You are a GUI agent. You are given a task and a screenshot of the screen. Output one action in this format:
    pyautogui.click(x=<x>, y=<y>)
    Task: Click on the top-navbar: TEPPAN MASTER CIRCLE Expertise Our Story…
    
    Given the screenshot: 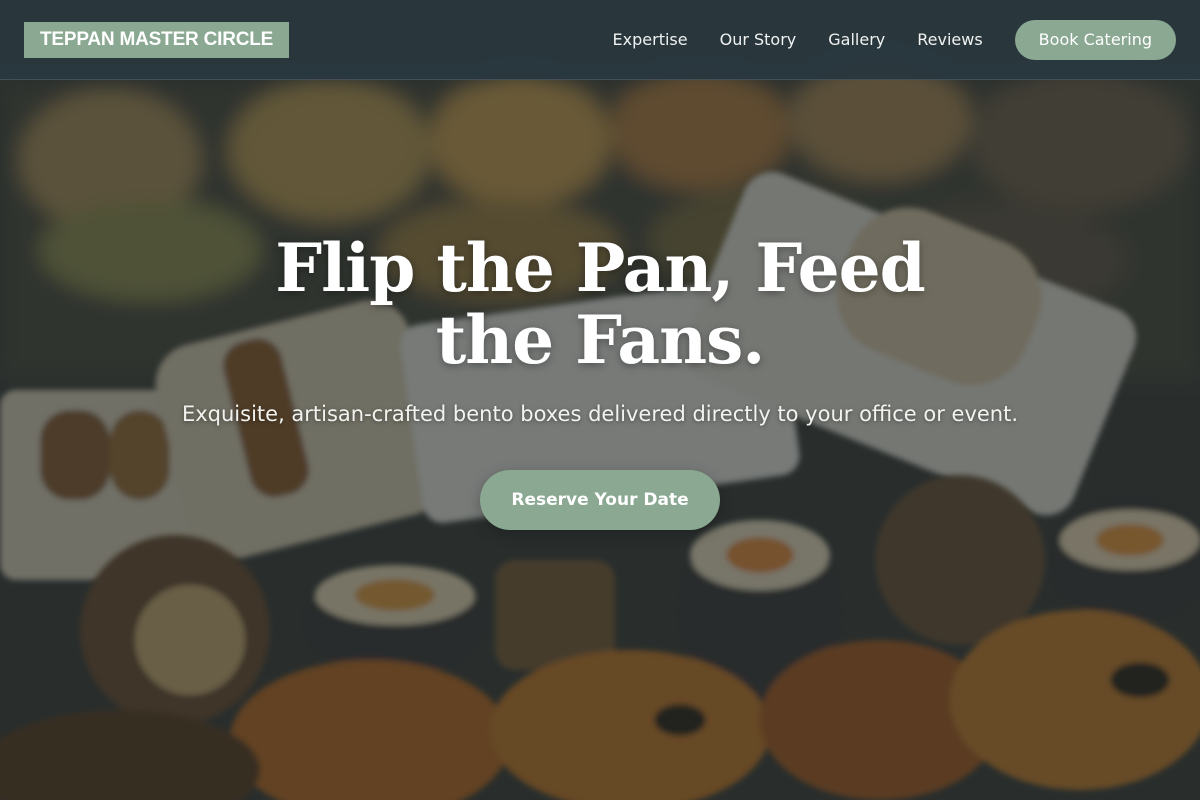 What is the action you would take?
    pyautogui.click(x=600, y=40)
    